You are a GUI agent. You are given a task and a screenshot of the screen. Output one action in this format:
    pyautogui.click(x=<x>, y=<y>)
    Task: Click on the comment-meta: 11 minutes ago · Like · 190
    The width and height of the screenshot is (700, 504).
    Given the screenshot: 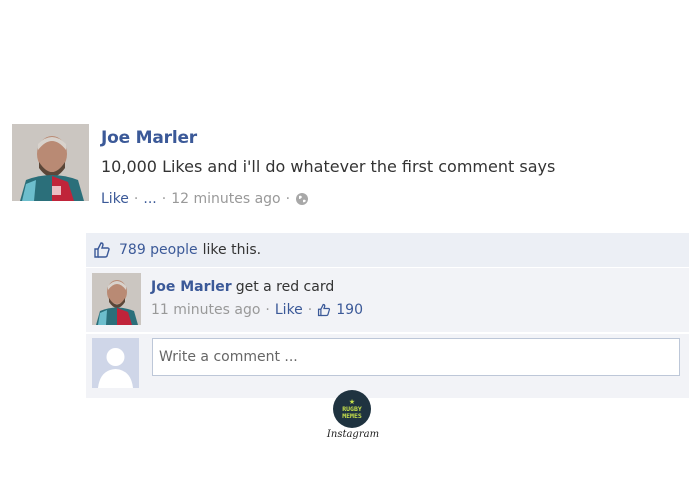 What is the action you would take?
    pyautogui.click(x=257, y=310)
    